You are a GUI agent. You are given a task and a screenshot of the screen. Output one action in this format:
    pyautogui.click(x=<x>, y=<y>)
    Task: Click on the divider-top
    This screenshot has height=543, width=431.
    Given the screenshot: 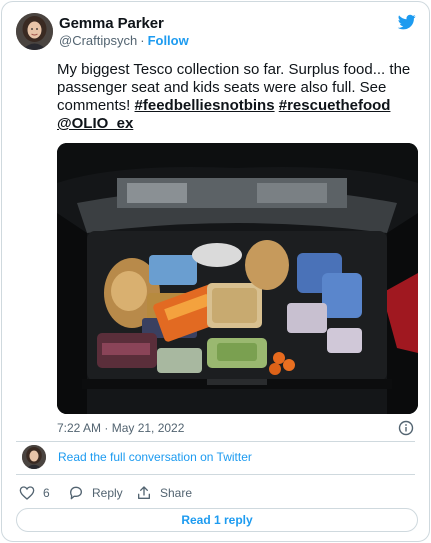 What is the action you would take?
    pyautogui.click(x=215, y=441)
    